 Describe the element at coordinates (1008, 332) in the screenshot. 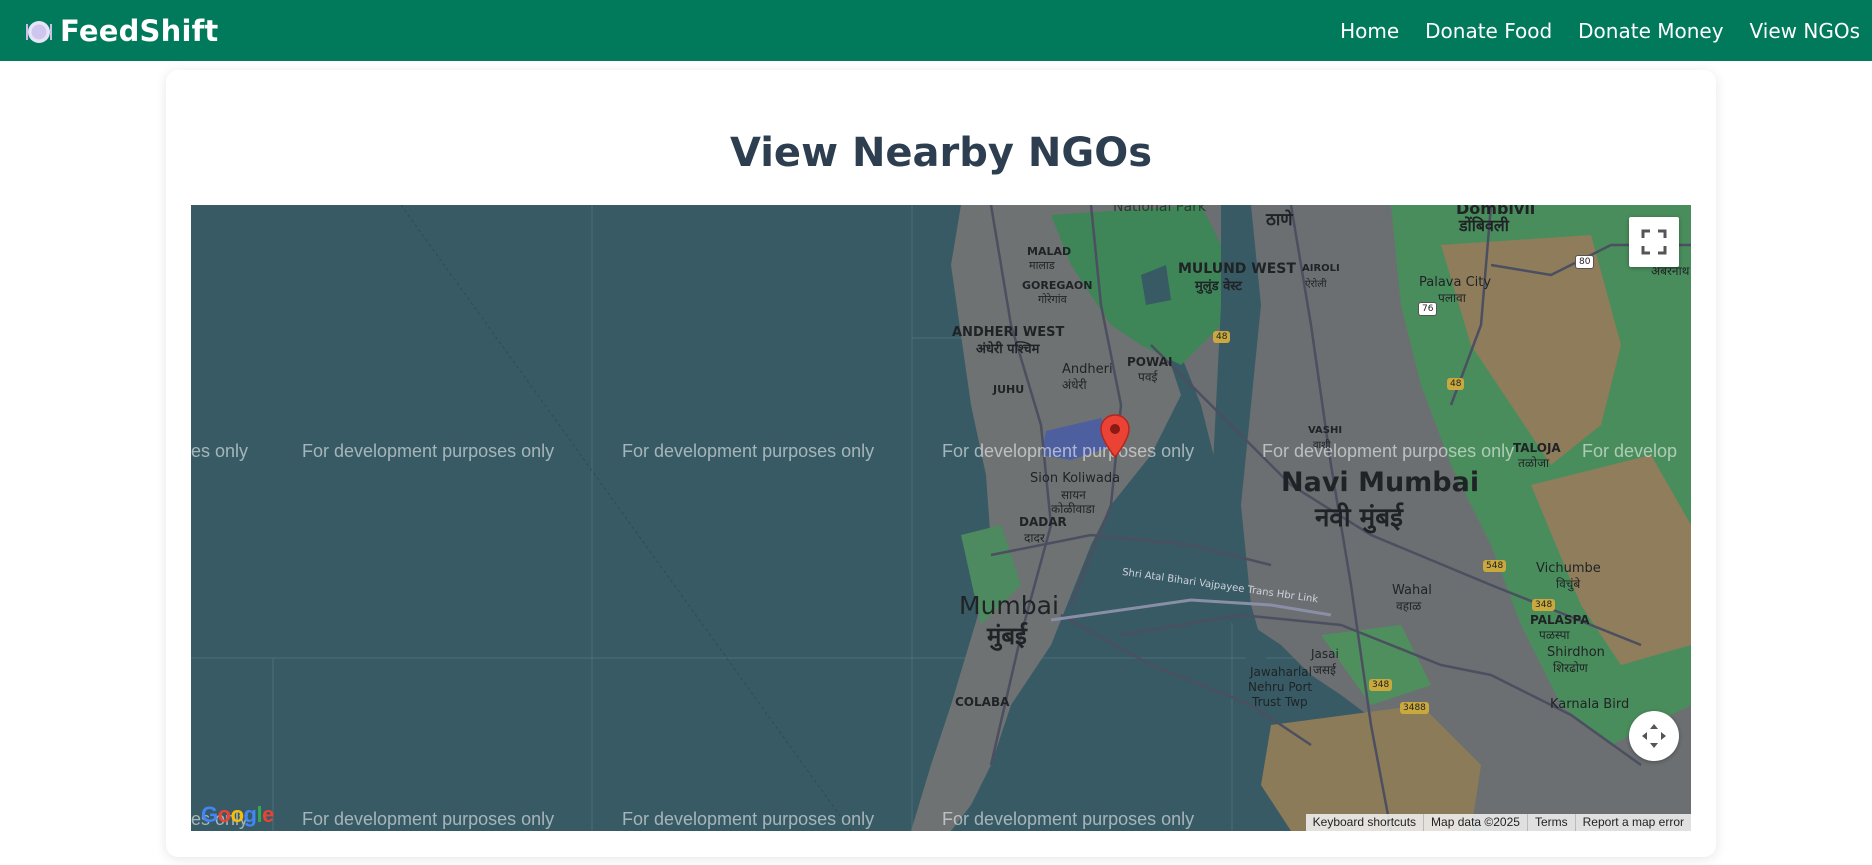

I see `place-label: ANDHERI WEST` at that location.